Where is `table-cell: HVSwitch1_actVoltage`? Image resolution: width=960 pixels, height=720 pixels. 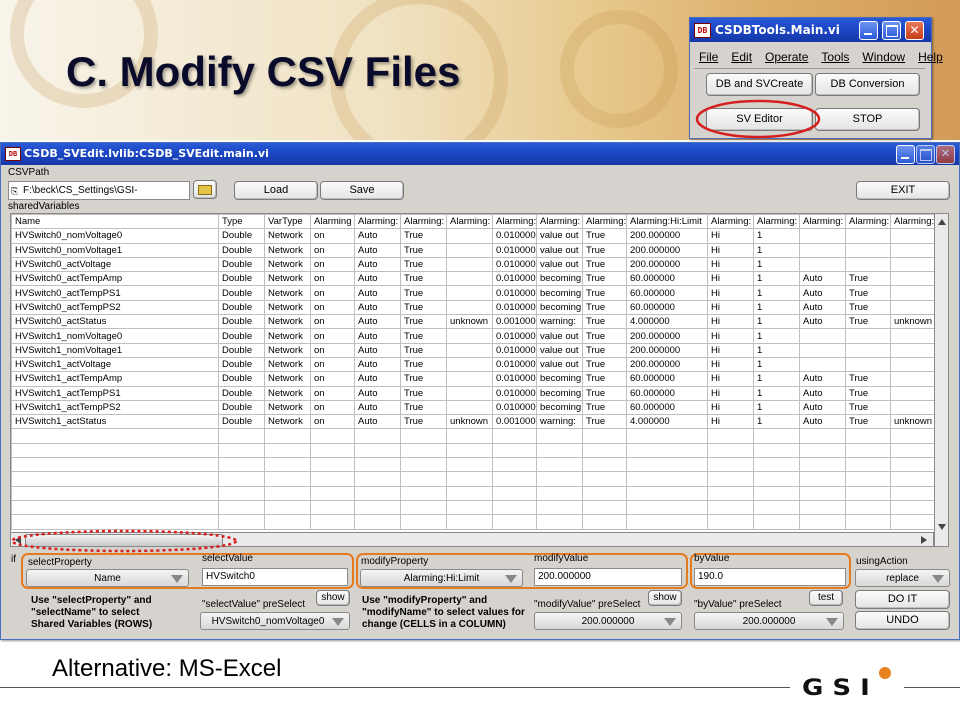
table-cell: HVSwitch1_actVoltage is located at coordinates (115, 364).